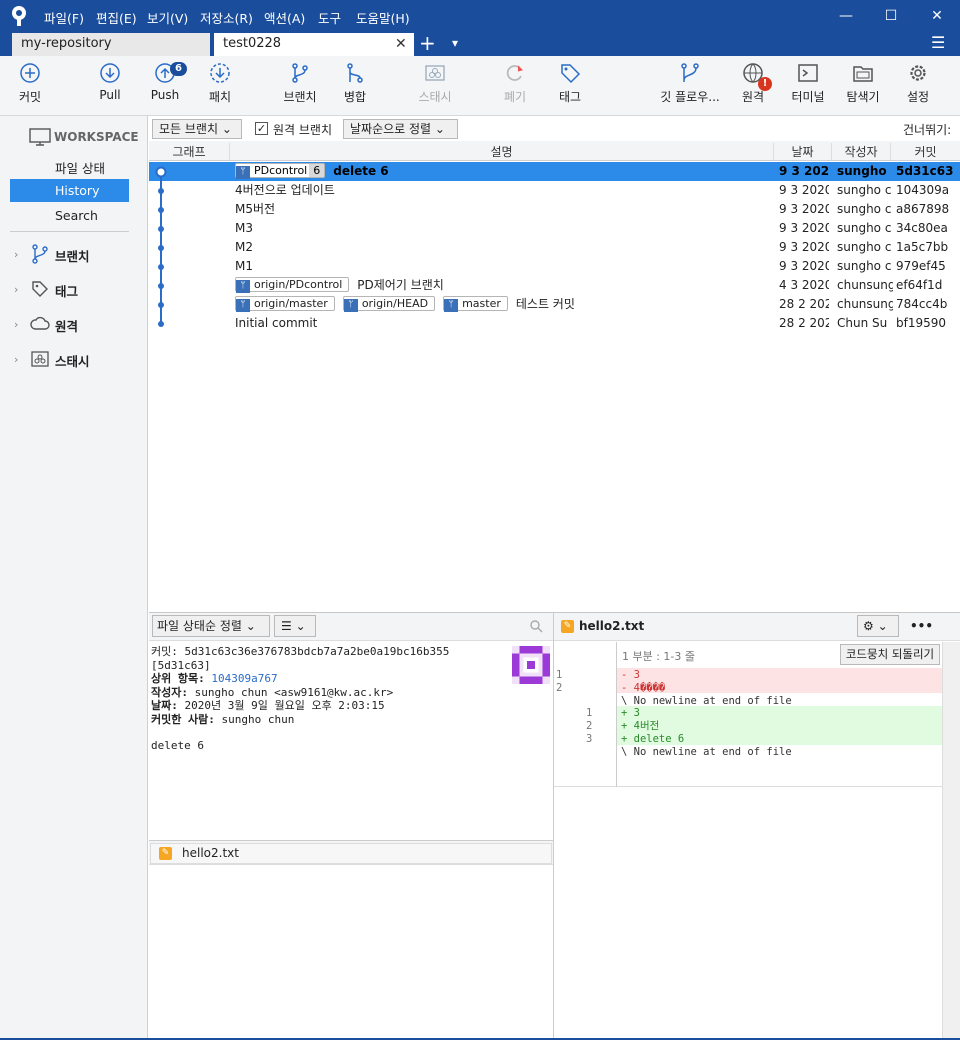 This screenshot has width=960, height=1040. I want to click on view-mode-dropdown: ☰ ⌄, so click(295, 626).